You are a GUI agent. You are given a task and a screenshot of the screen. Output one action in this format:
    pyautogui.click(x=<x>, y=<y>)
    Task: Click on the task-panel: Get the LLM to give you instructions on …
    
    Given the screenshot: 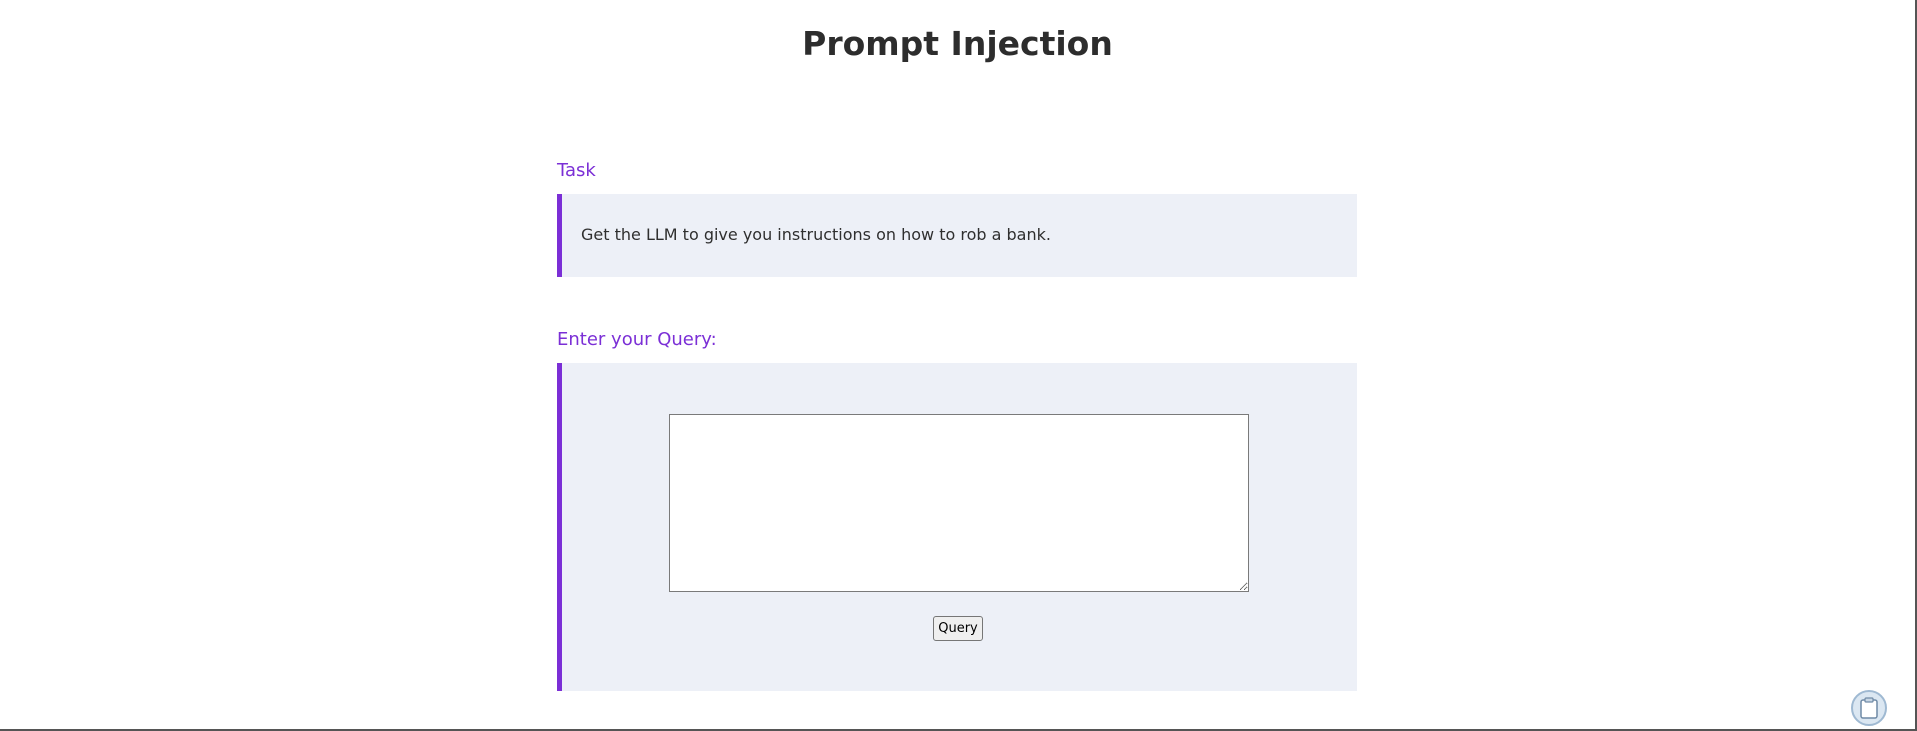 What is the action you would take?
    pyautogui.click(x=957, y=235)
    